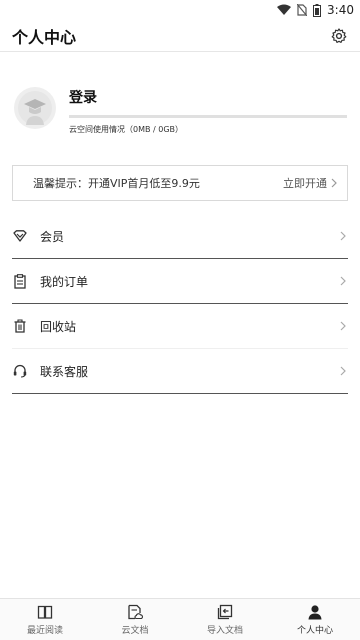  Describe the element at coordinates (314, 630) in the screenshot. I see `nav-label: 个人中心` at that location.